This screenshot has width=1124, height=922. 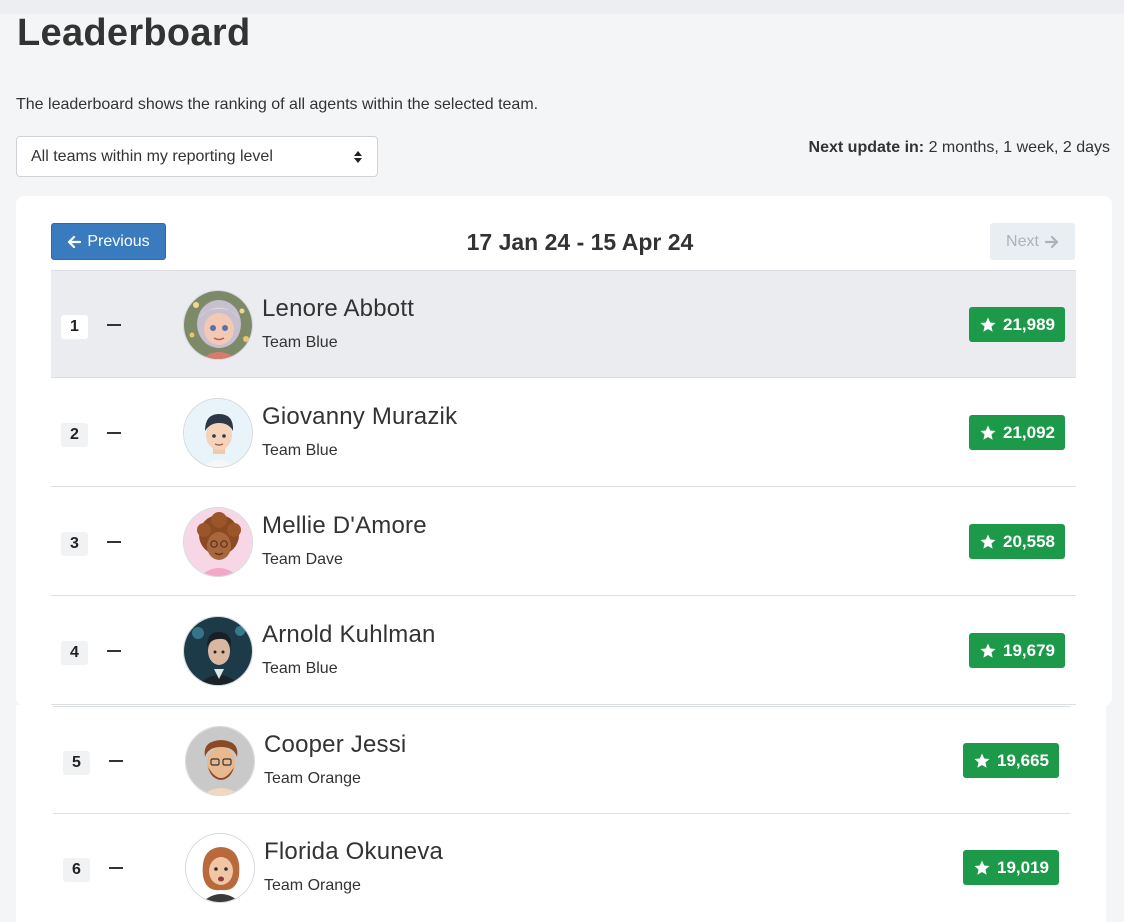 I want to click on next-update-label: Next update in:, so click(x=866, y=147).